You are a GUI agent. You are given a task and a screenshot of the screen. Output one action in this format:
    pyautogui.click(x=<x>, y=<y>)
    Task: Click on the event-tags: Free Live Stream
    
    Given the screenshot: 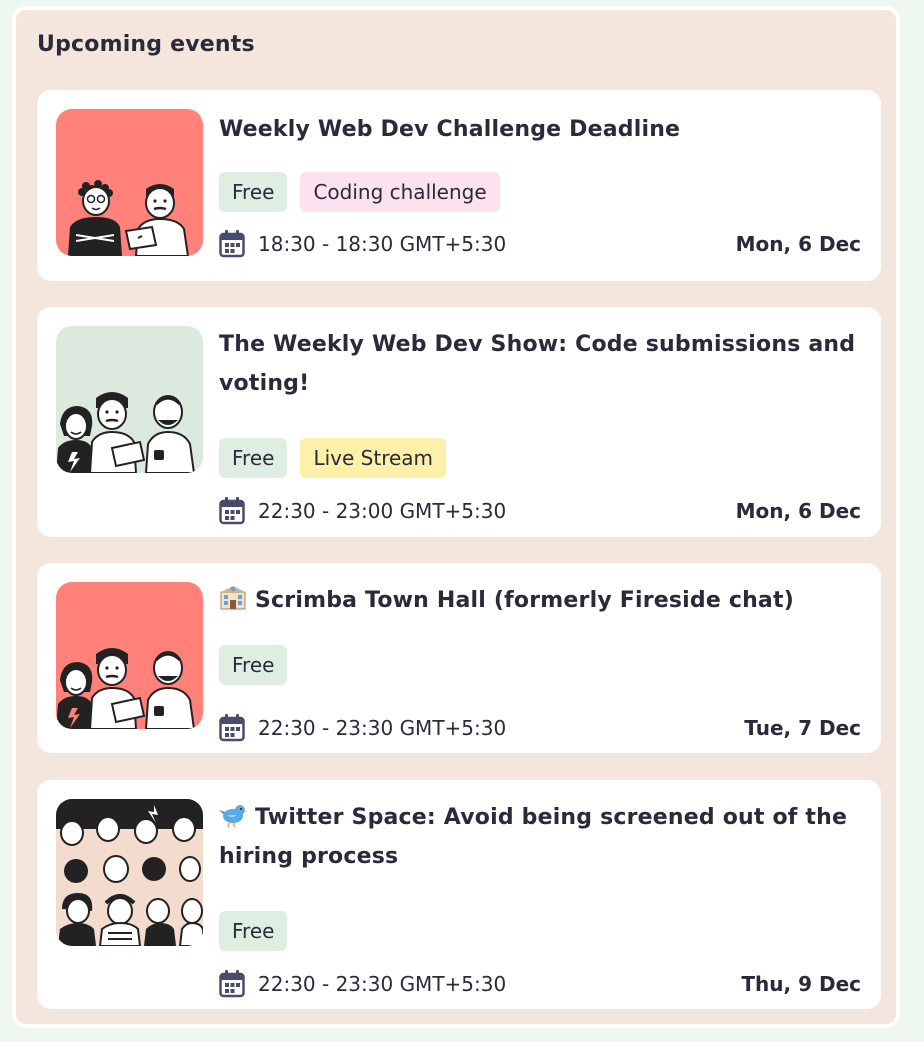 What is the action you would take?
    pyautogui.click(x=333, y=458)
    